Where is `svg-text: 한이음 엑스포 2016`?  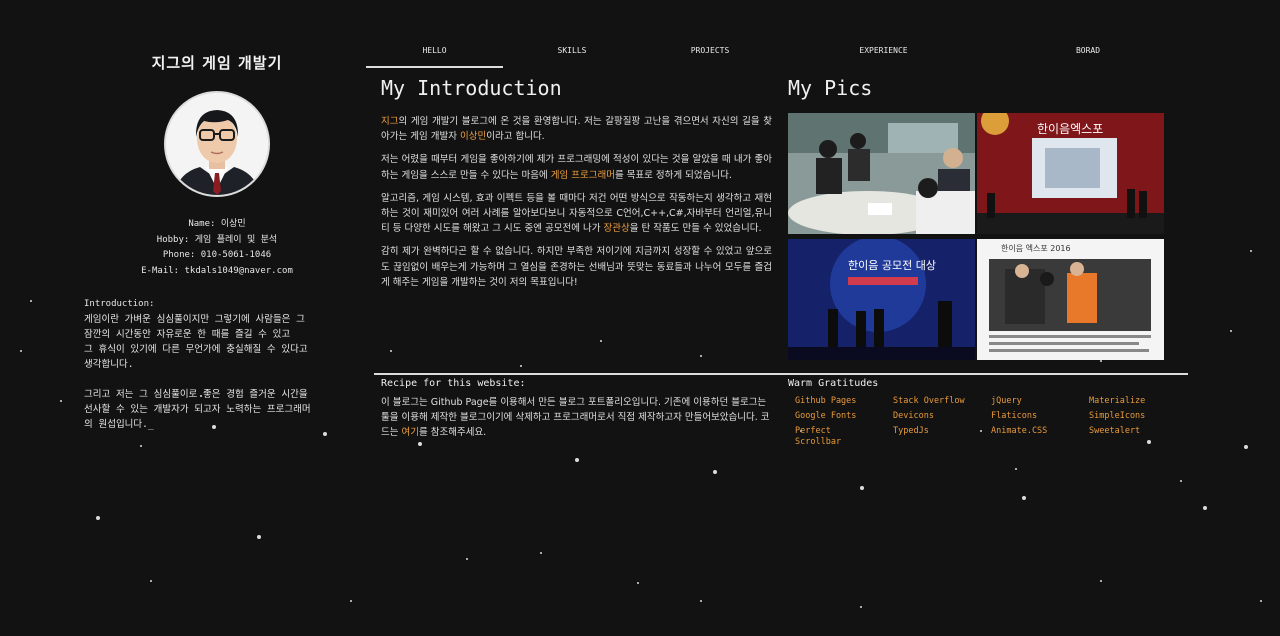 svg-text: 한이음 엑스포 2016 is located at coordinates (1036, 248).